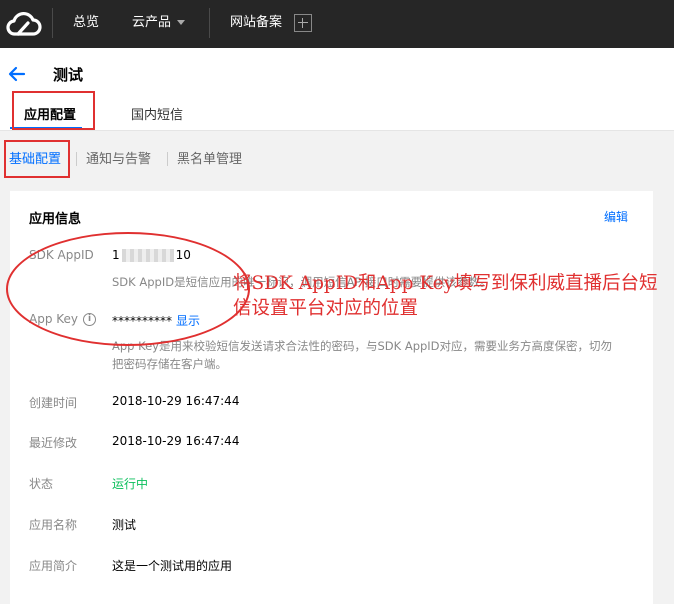 The image size is (674, 604). Describe the element at coordinates (17, 74) in the screenshot. I see `back-arrow-icon` at that location.